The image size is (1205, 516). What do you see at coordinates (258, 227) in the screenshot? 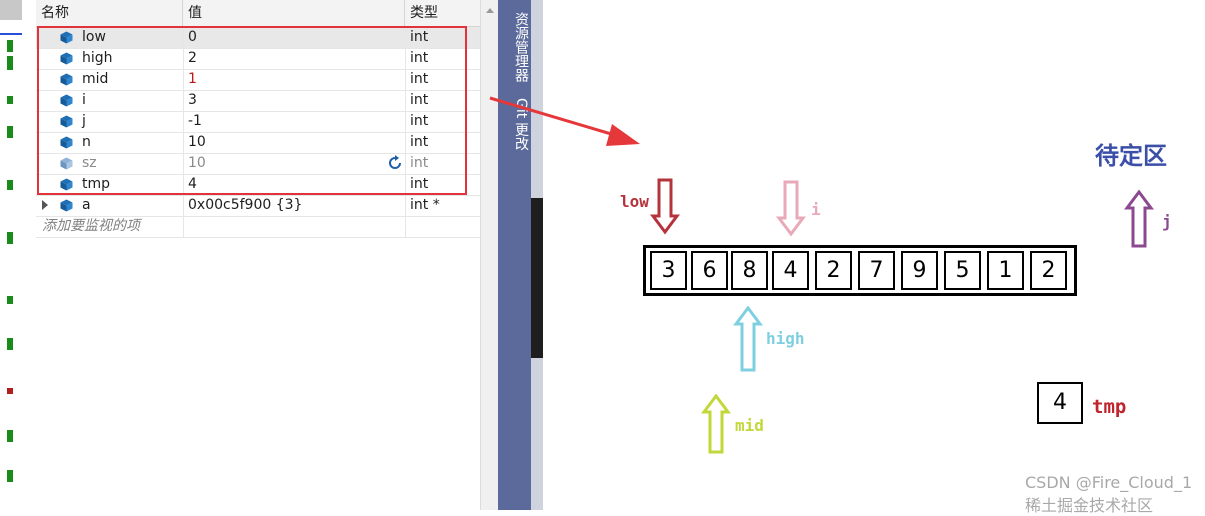
I see `add-watch-row: 添加要监视的项` at bounding box center [258, 227].